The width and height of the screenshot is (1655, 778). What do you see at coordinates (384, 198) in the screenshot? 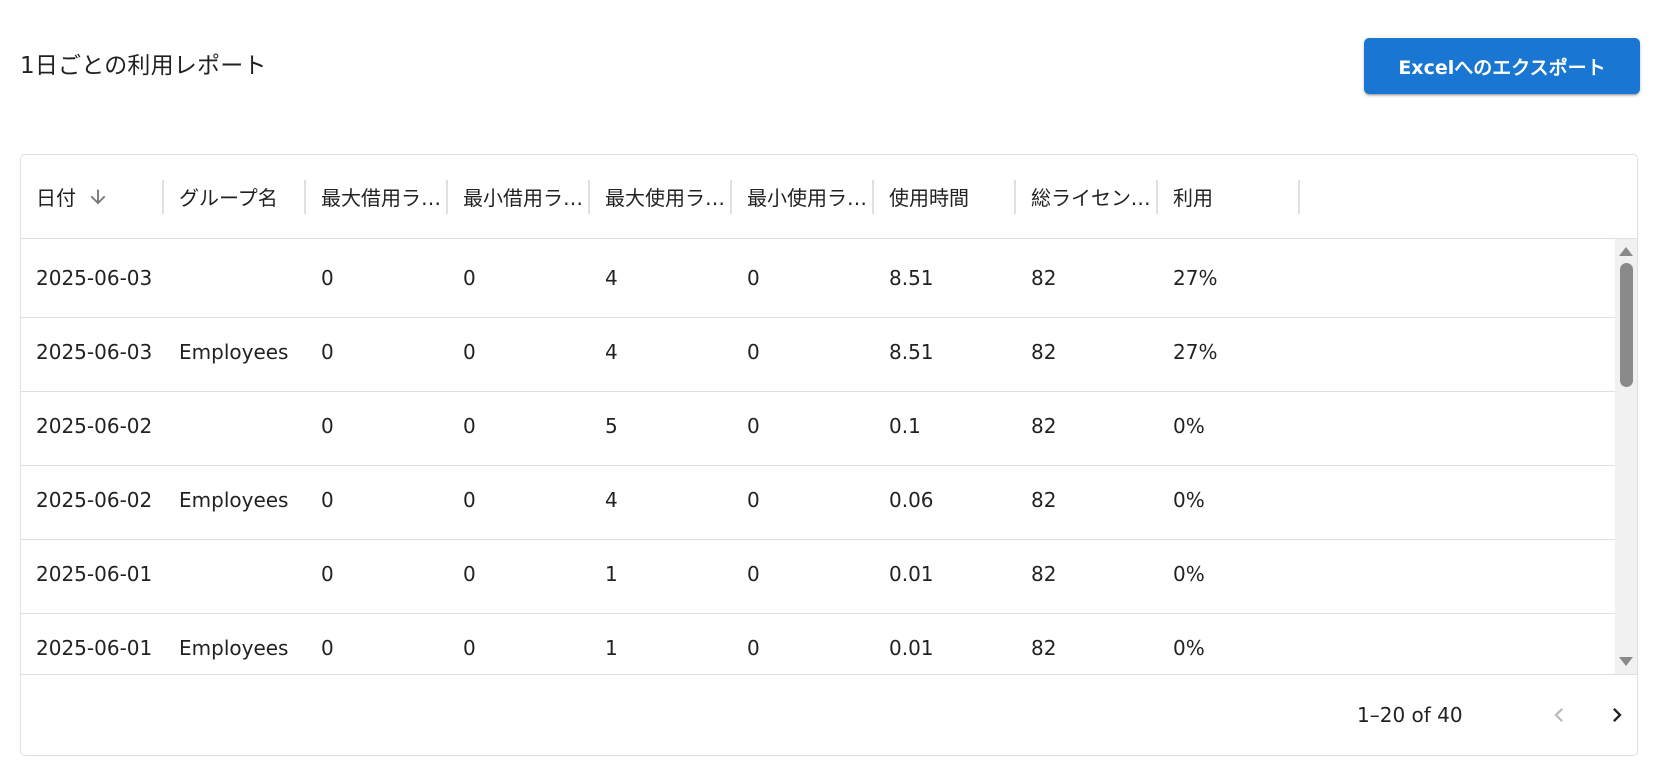
I see `column-header-label: 最大借用ライセンス` at bounding box center [384, 198].